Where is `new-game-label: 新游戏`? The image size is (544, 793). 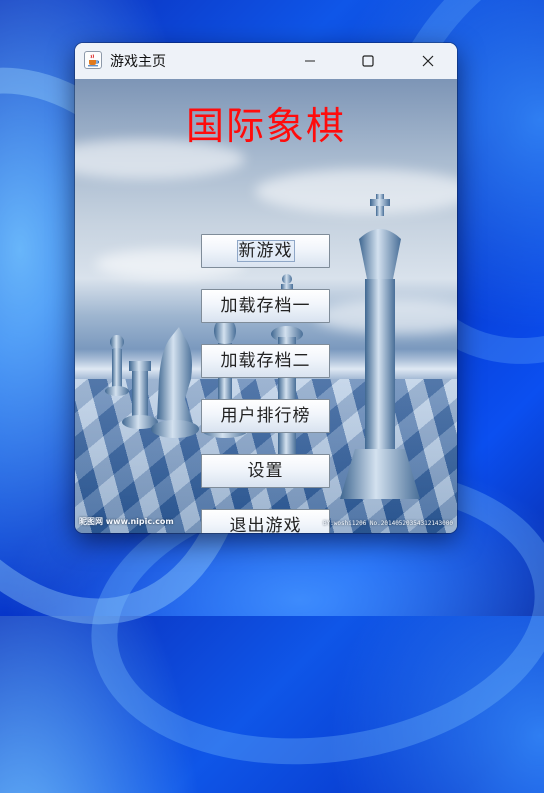
new-game-label: 新游戏 is located at coordinates (265, 251).